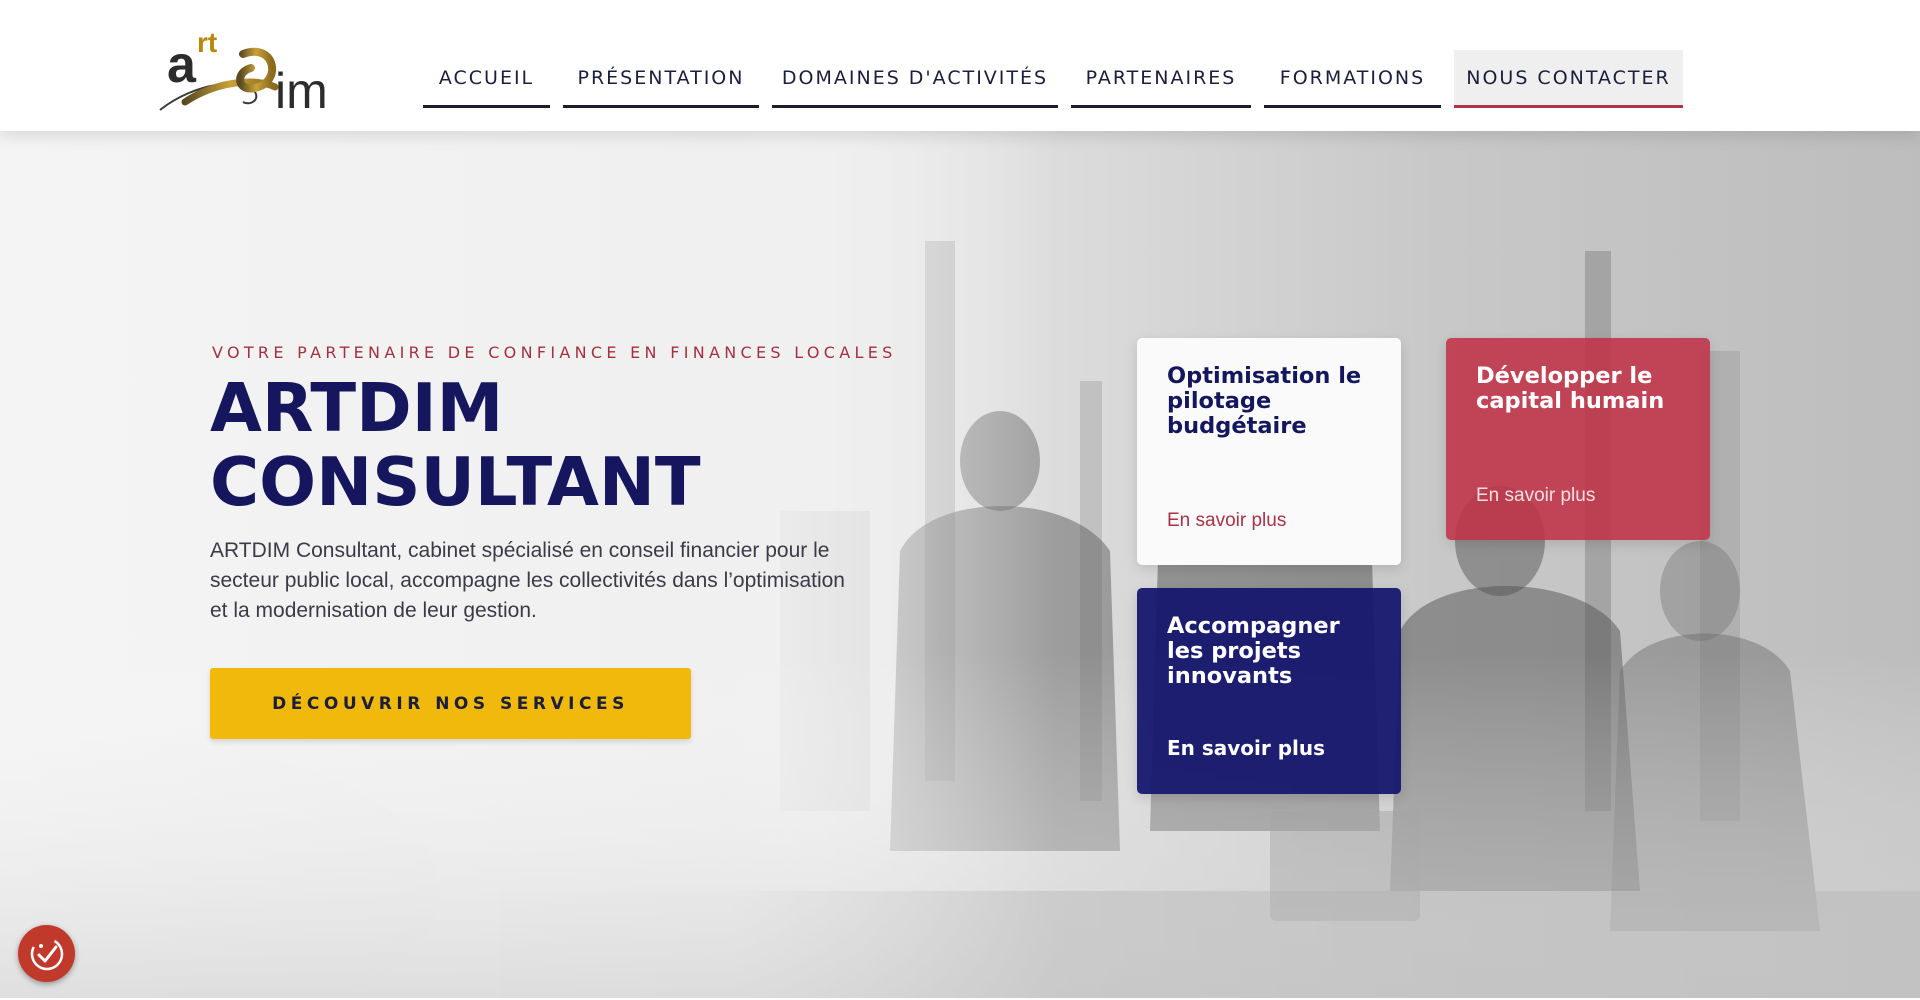 The width and height of the screenshot is (1920, 1000). I want to click on site-logo: a rt im, so click(252, 69).